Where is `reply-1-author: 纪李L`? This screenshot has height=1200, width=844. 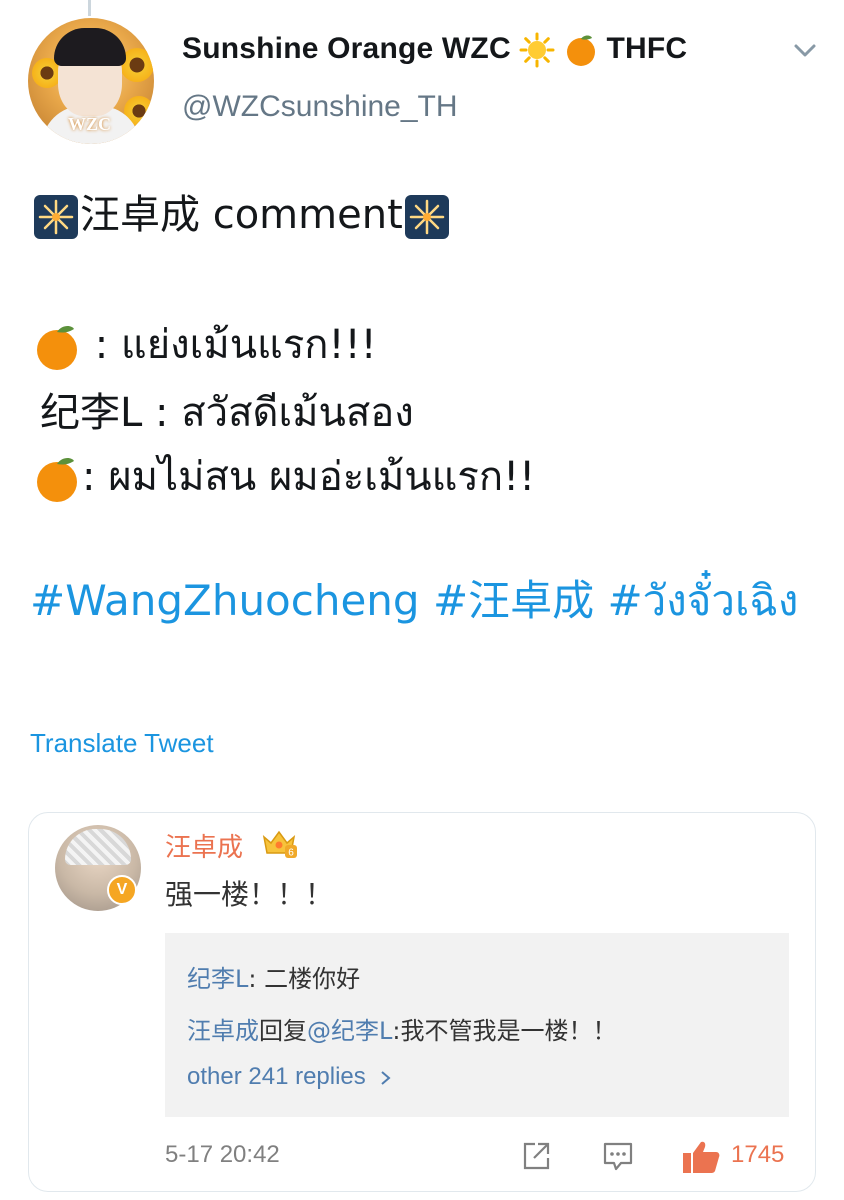 reply-1-author: 纪李L is located at coordinates (217, 979).